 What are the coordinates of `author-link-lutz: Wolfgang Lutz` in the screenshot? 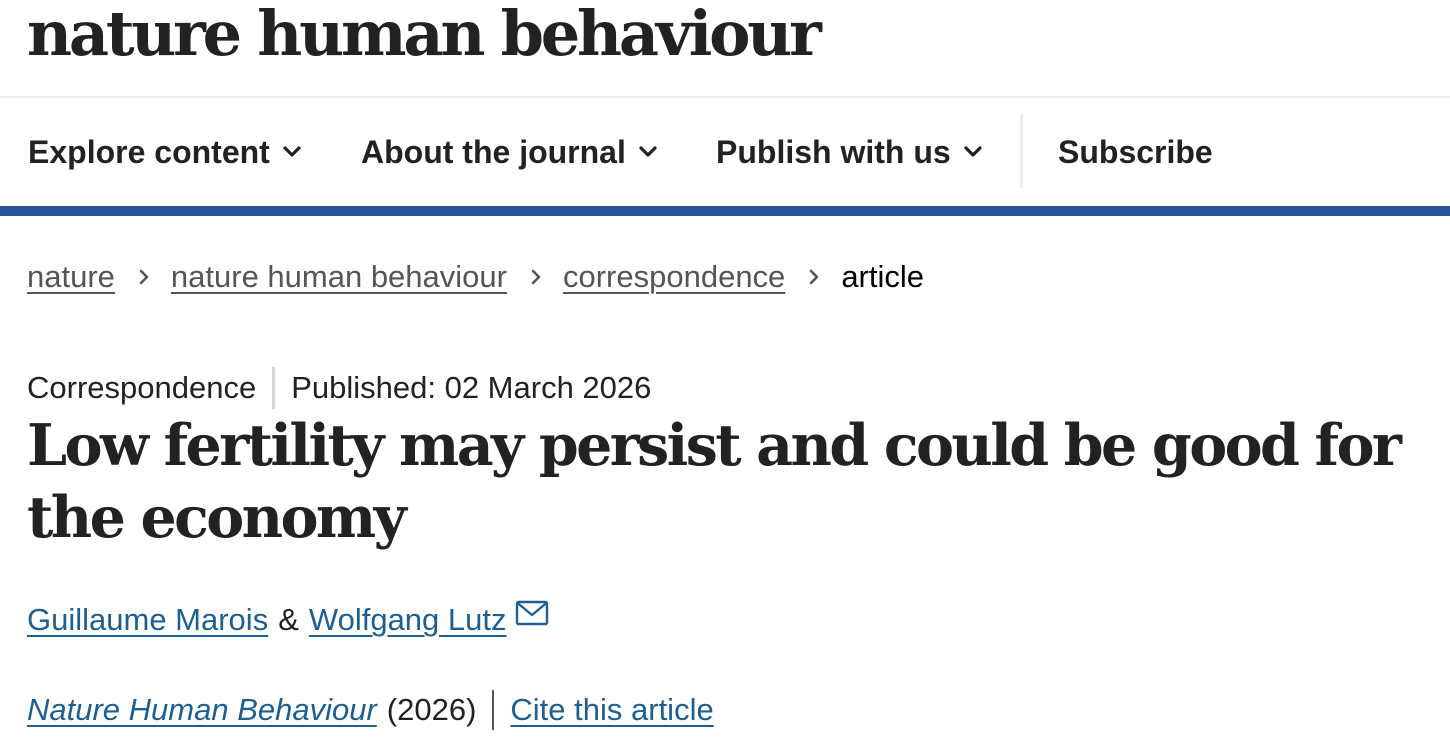 It's located at (408, 620).